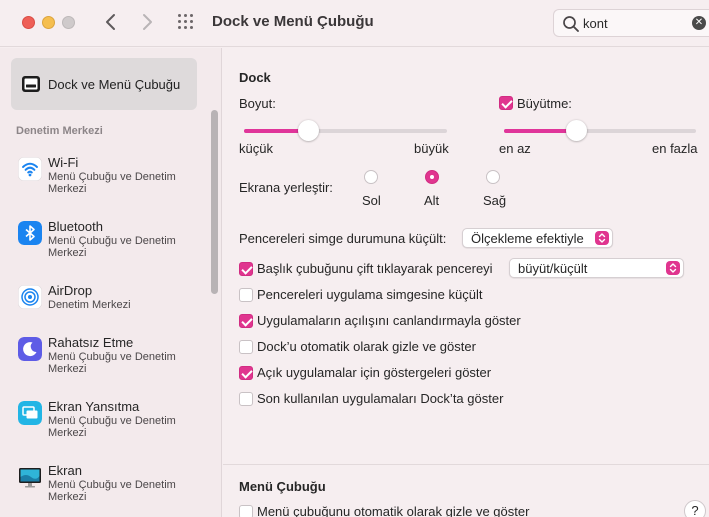 The height and width of the screenshot is (517, 709). I want to click on sidebar-item-airdrop: AirDrop Denetim Merkezi, so click(102, 311).